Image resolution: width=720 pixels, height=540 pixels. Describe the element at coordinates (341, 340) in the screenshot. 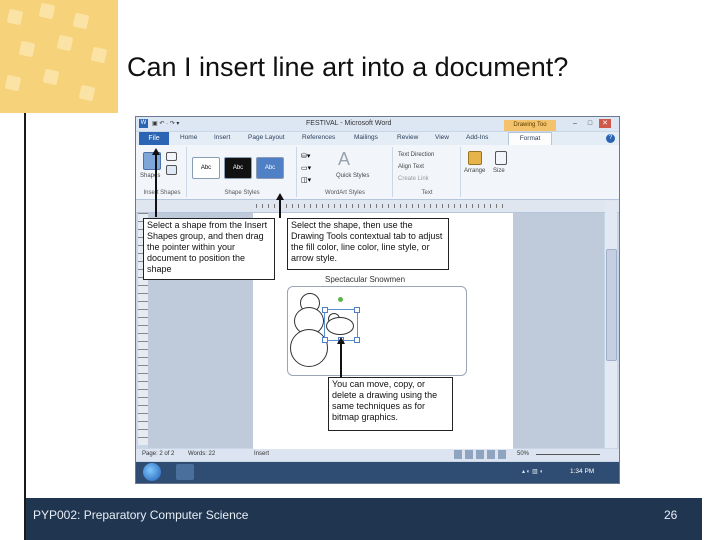

I see `callout-arrowhead-drawing` at that location.